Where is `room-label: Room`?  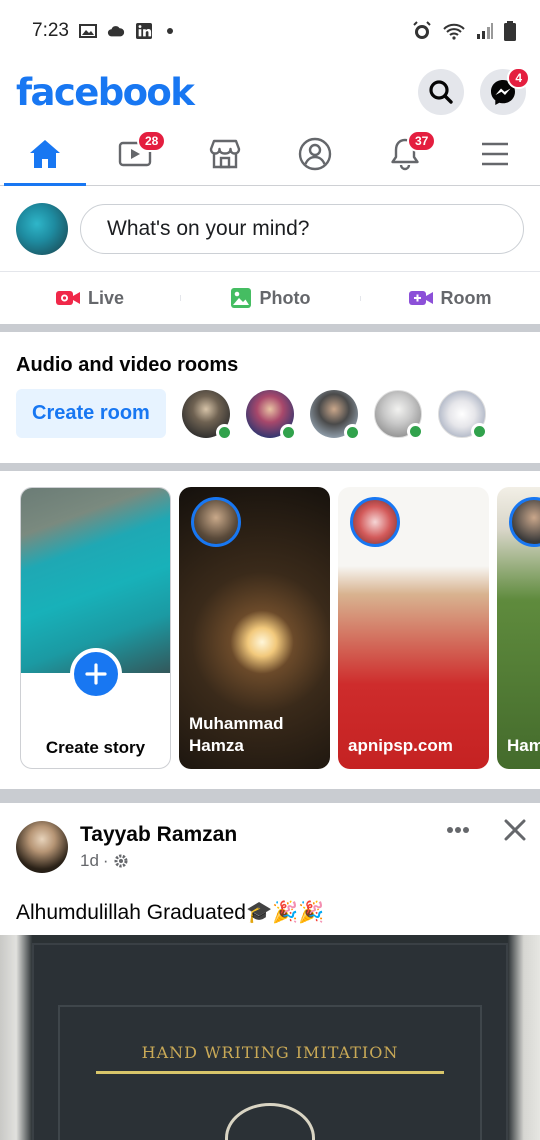 room-label: Room is located at coordinates (466, 297).